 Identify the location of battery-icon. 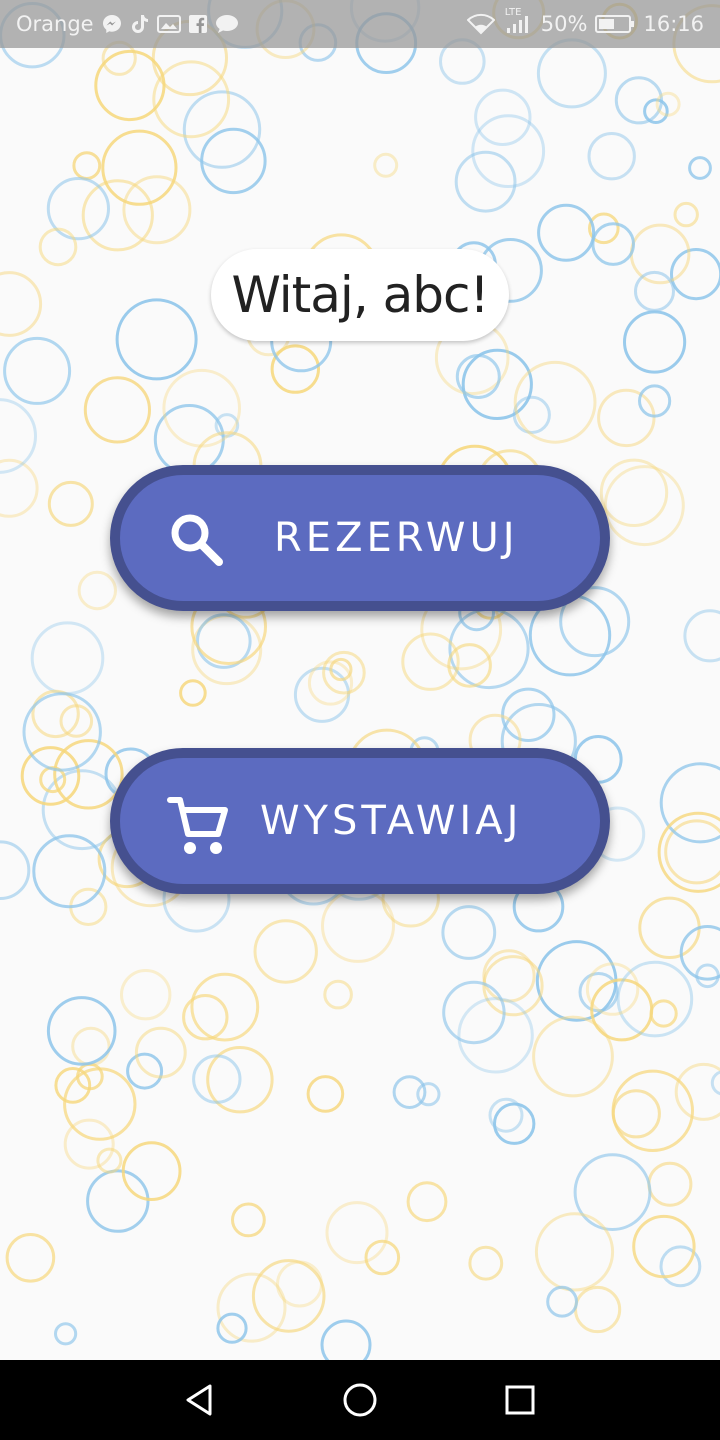
(615, 24).